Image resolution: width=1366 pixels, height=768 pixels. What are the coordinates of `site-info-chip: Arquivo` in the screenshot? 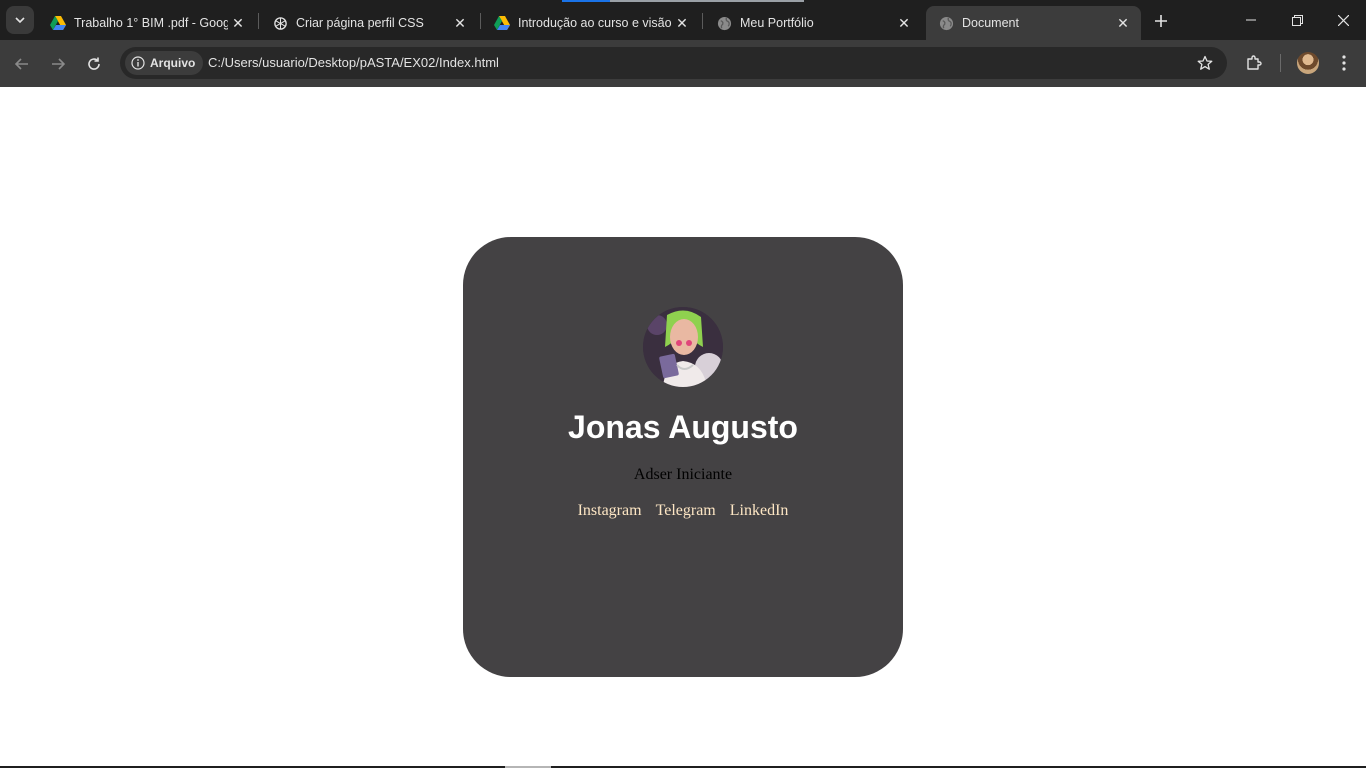 It's located at (164, 63).